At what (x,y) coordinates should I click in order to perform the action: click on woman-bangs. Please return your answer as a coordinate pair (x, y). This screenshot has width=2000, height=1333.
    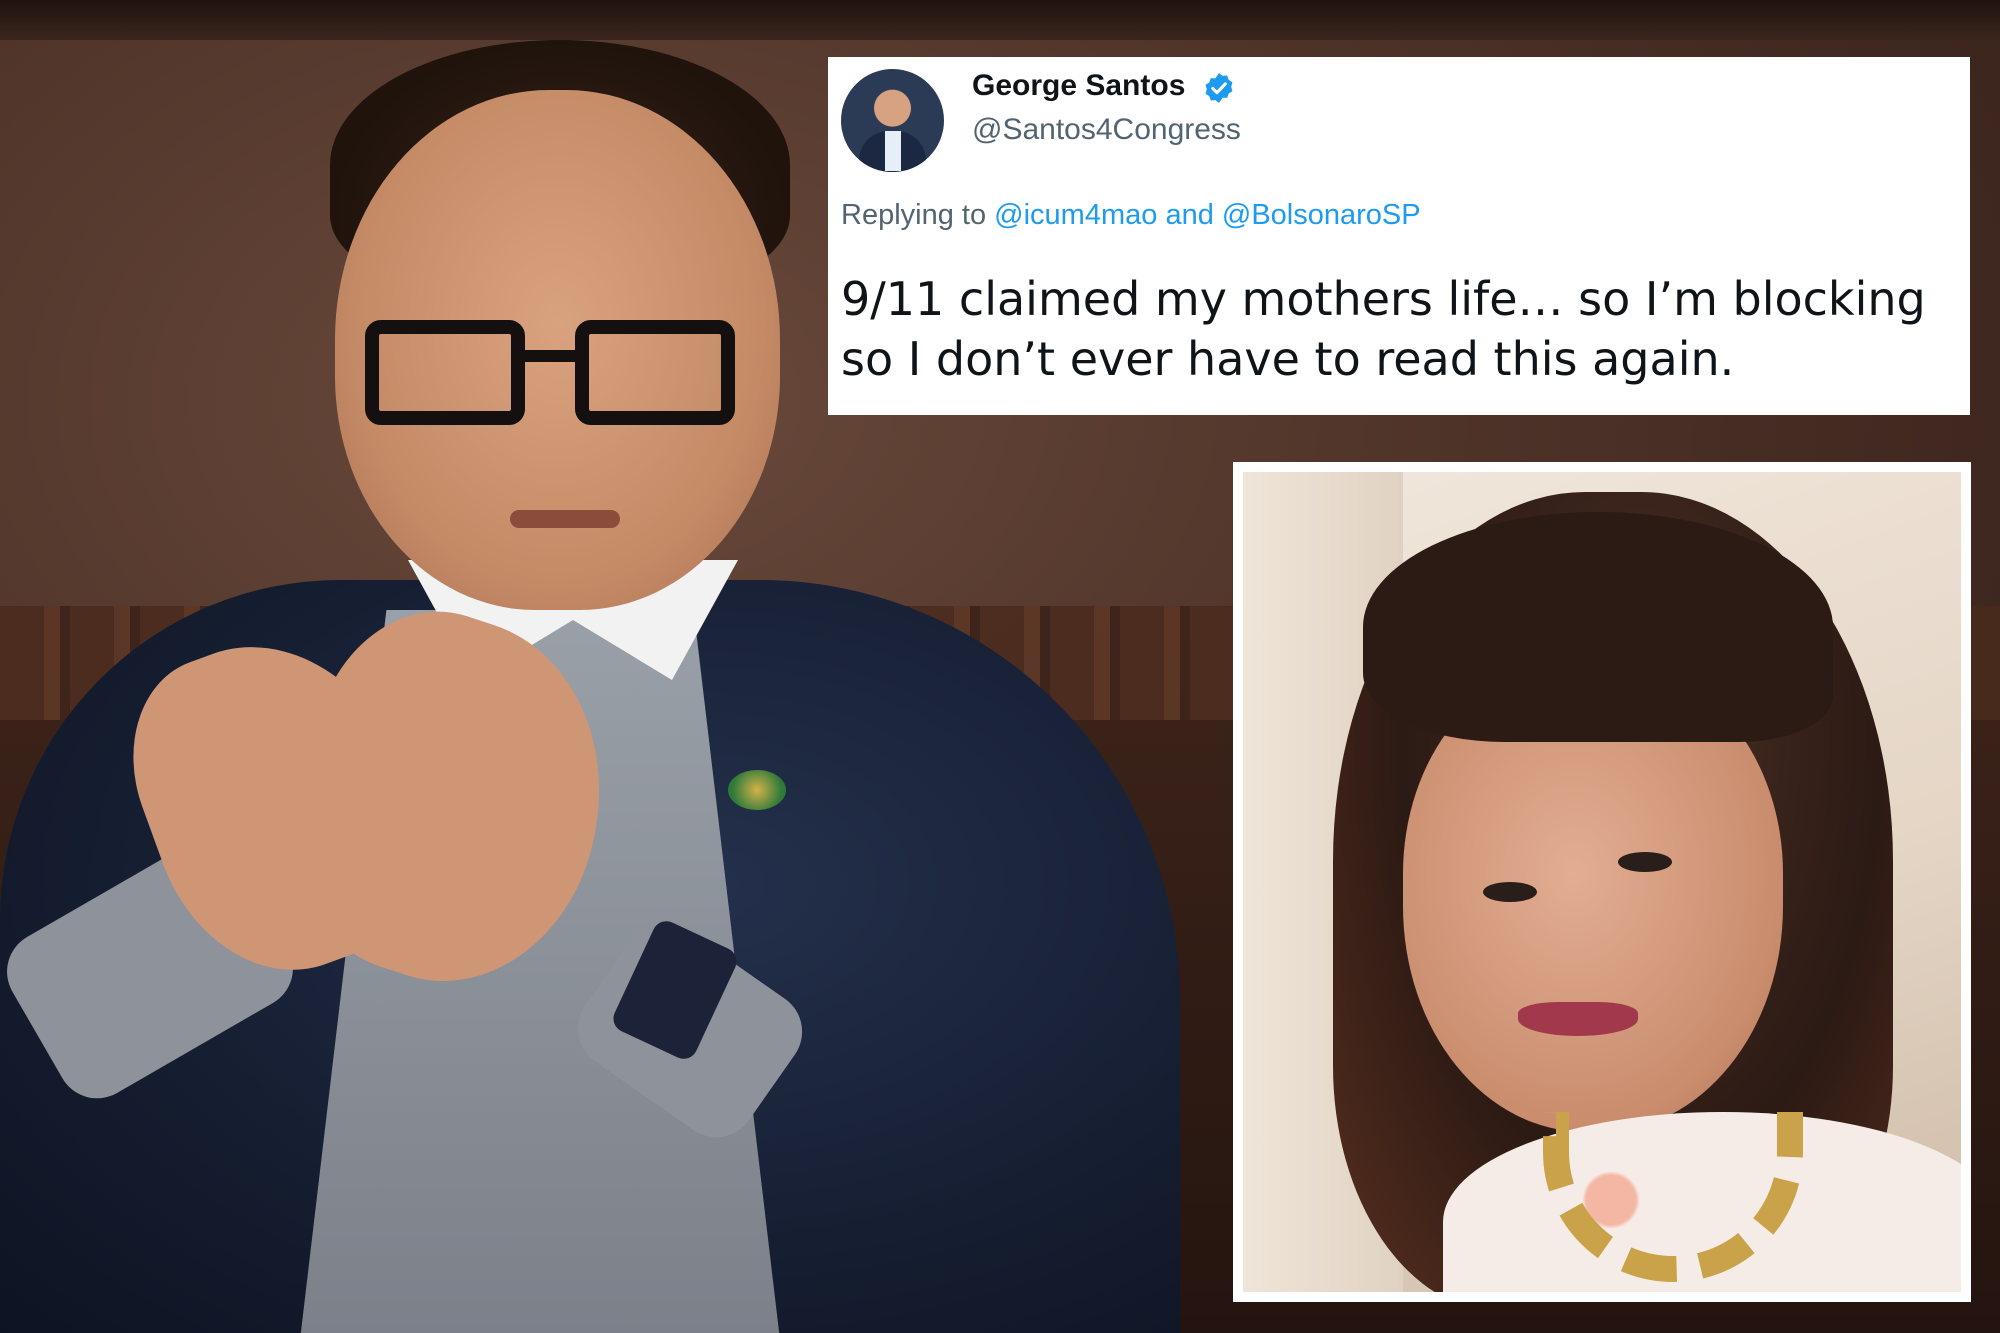
    Looking at the image, I should click on (1598, 627).